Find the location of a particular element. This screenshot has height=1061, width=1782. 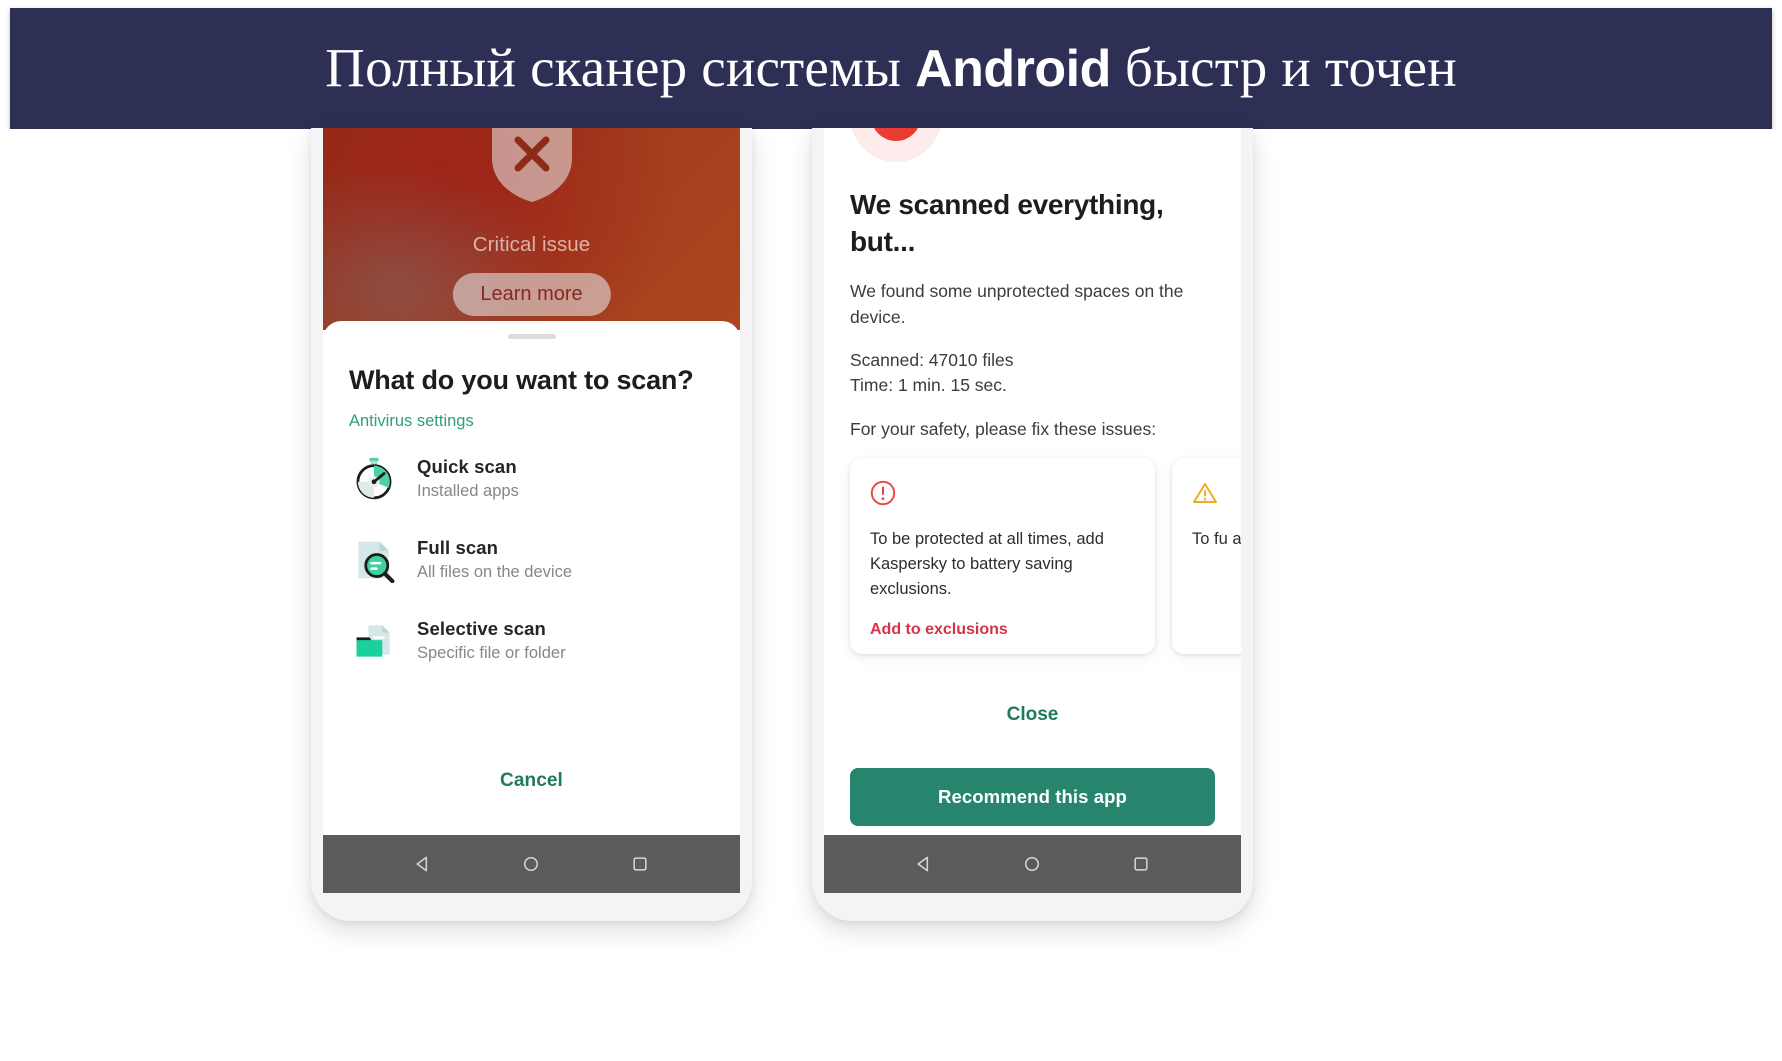

hero-status-label: Critical issue is located at coordinates (531, 244).